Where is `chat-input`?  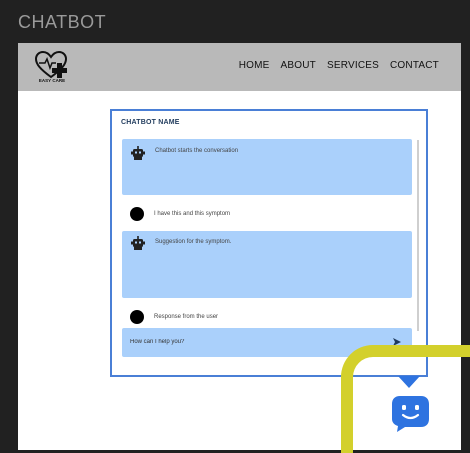 chat-input is located at coordinates (250, 342).